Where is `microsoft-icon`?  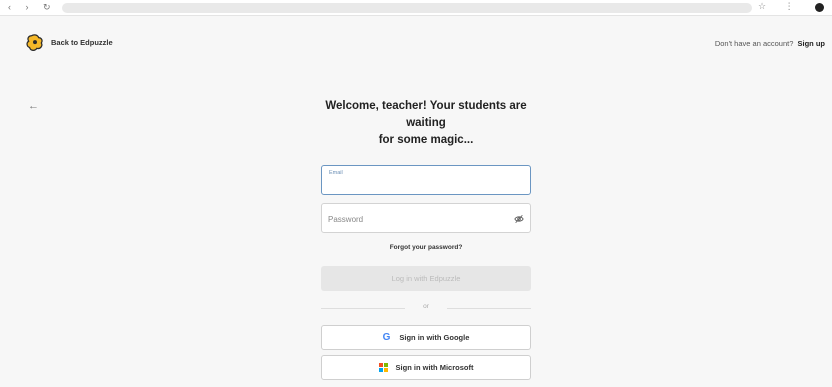 microsoft-icon is located at coordinates (383, 367).